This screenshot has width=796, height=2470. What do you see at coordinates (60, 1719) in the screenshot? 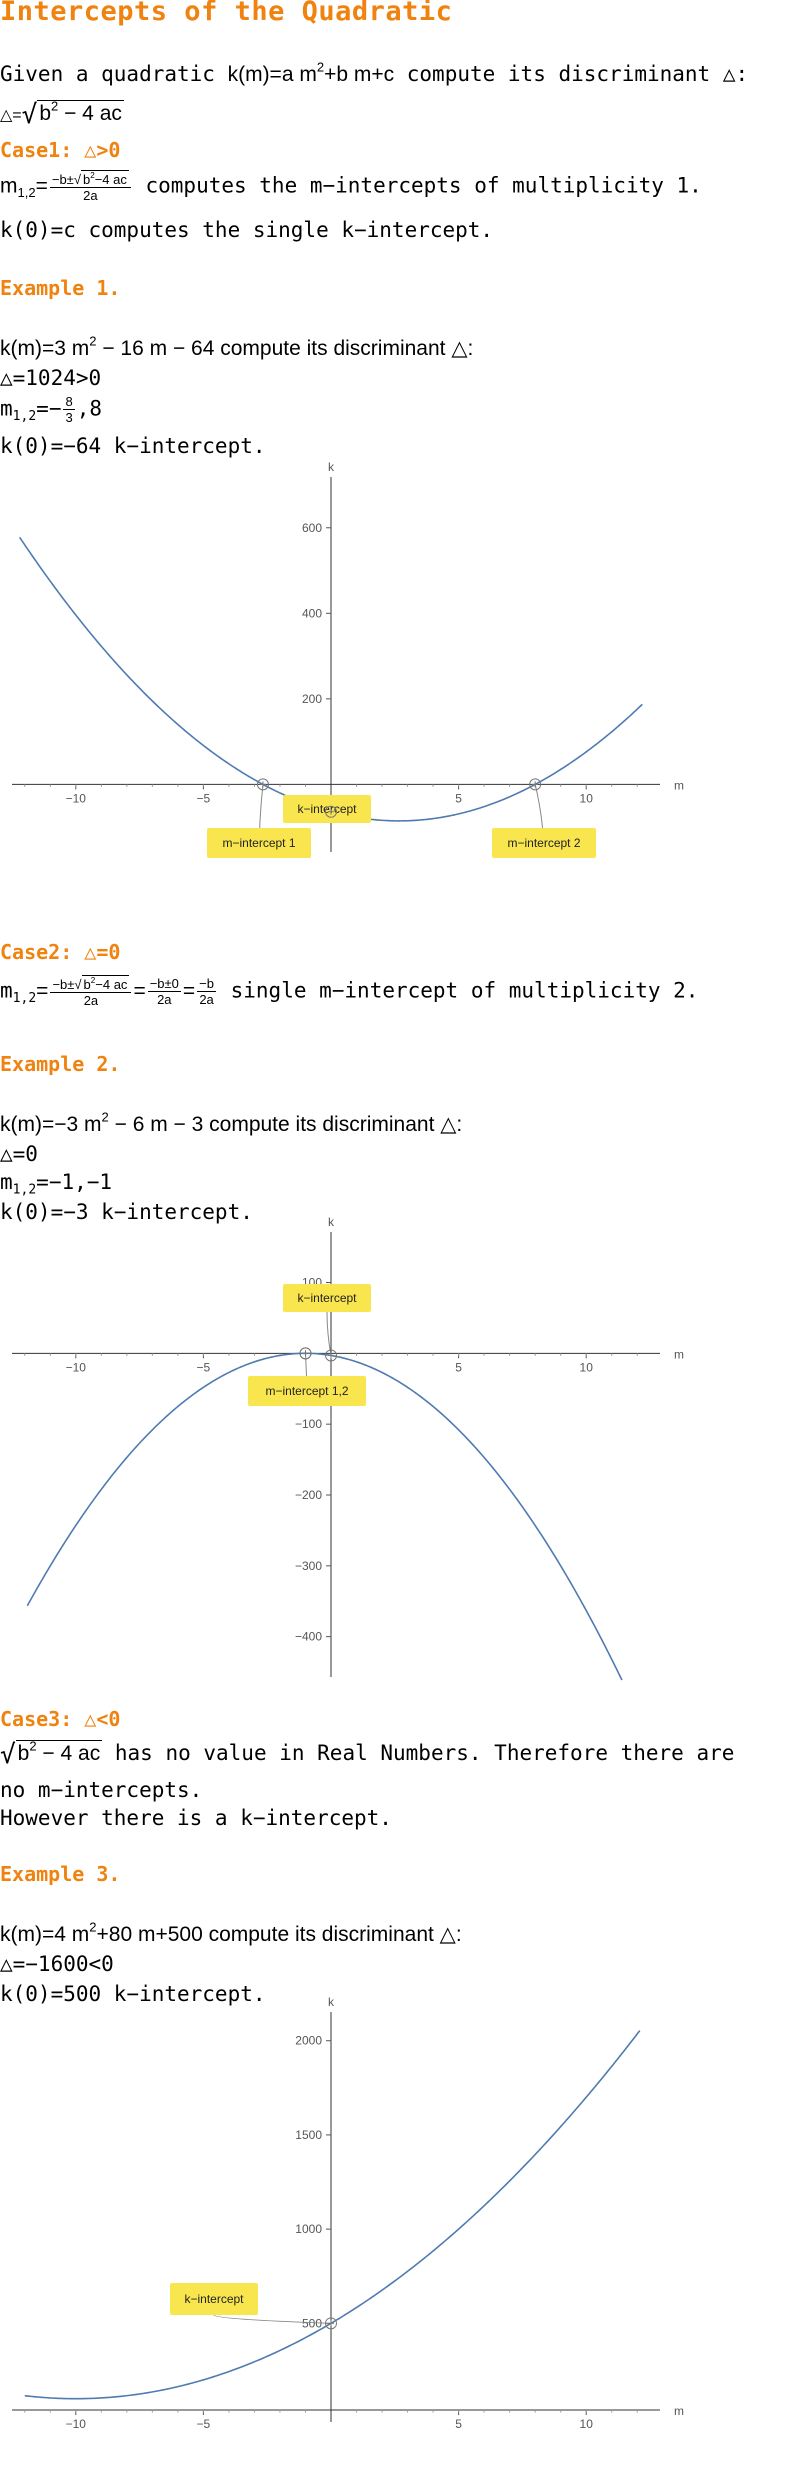
I see `case3-heading: Case3: △<0` at bounding box center [60, 1719].